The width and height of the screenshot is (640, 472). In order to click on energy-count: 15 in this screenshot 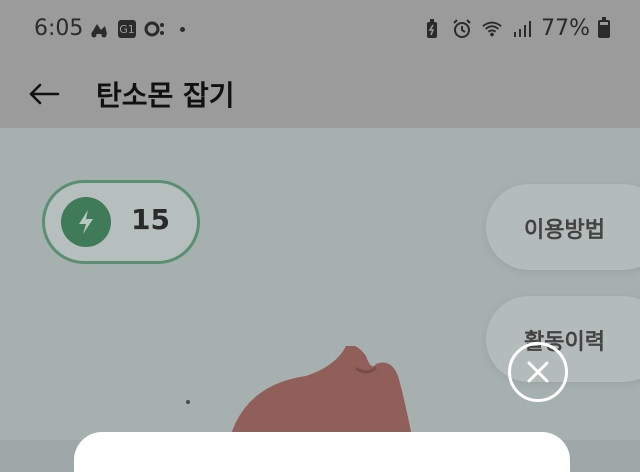, I will do `click(150, 219)`.